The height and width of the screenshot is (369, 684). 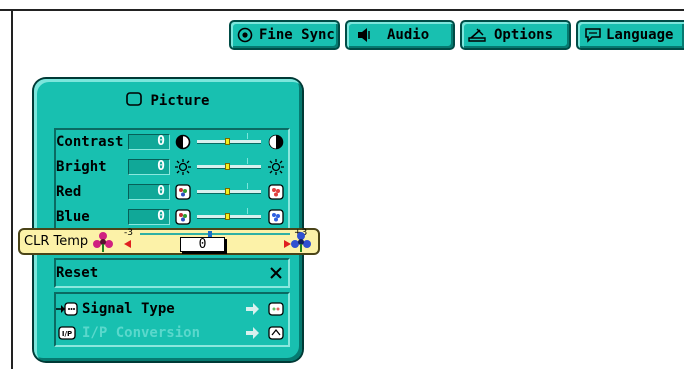 What do you see at coordinates (149, 217) in the screenshot?
I see `blue-value: 0` at bounding box center [149, 217].